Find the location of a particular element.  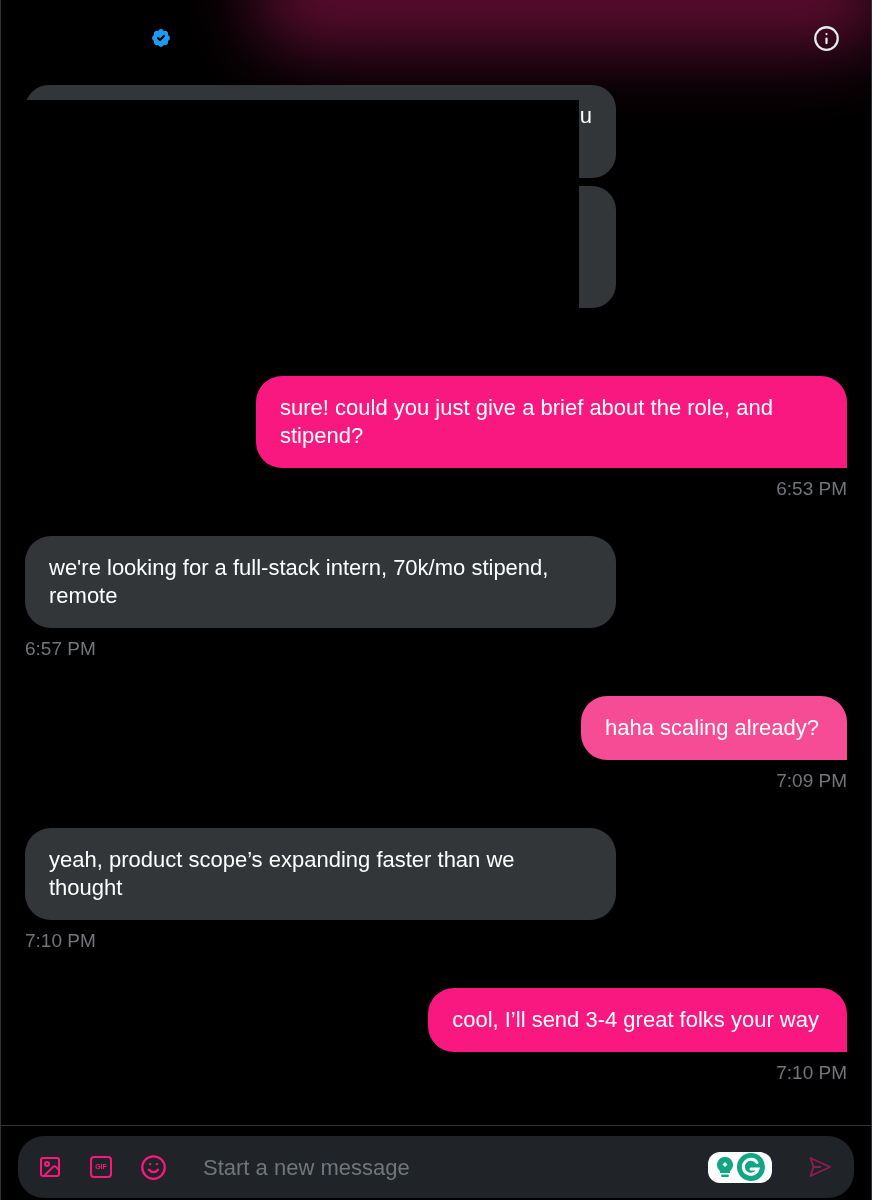

emoji-icon is located at coordinates (153, 1167).